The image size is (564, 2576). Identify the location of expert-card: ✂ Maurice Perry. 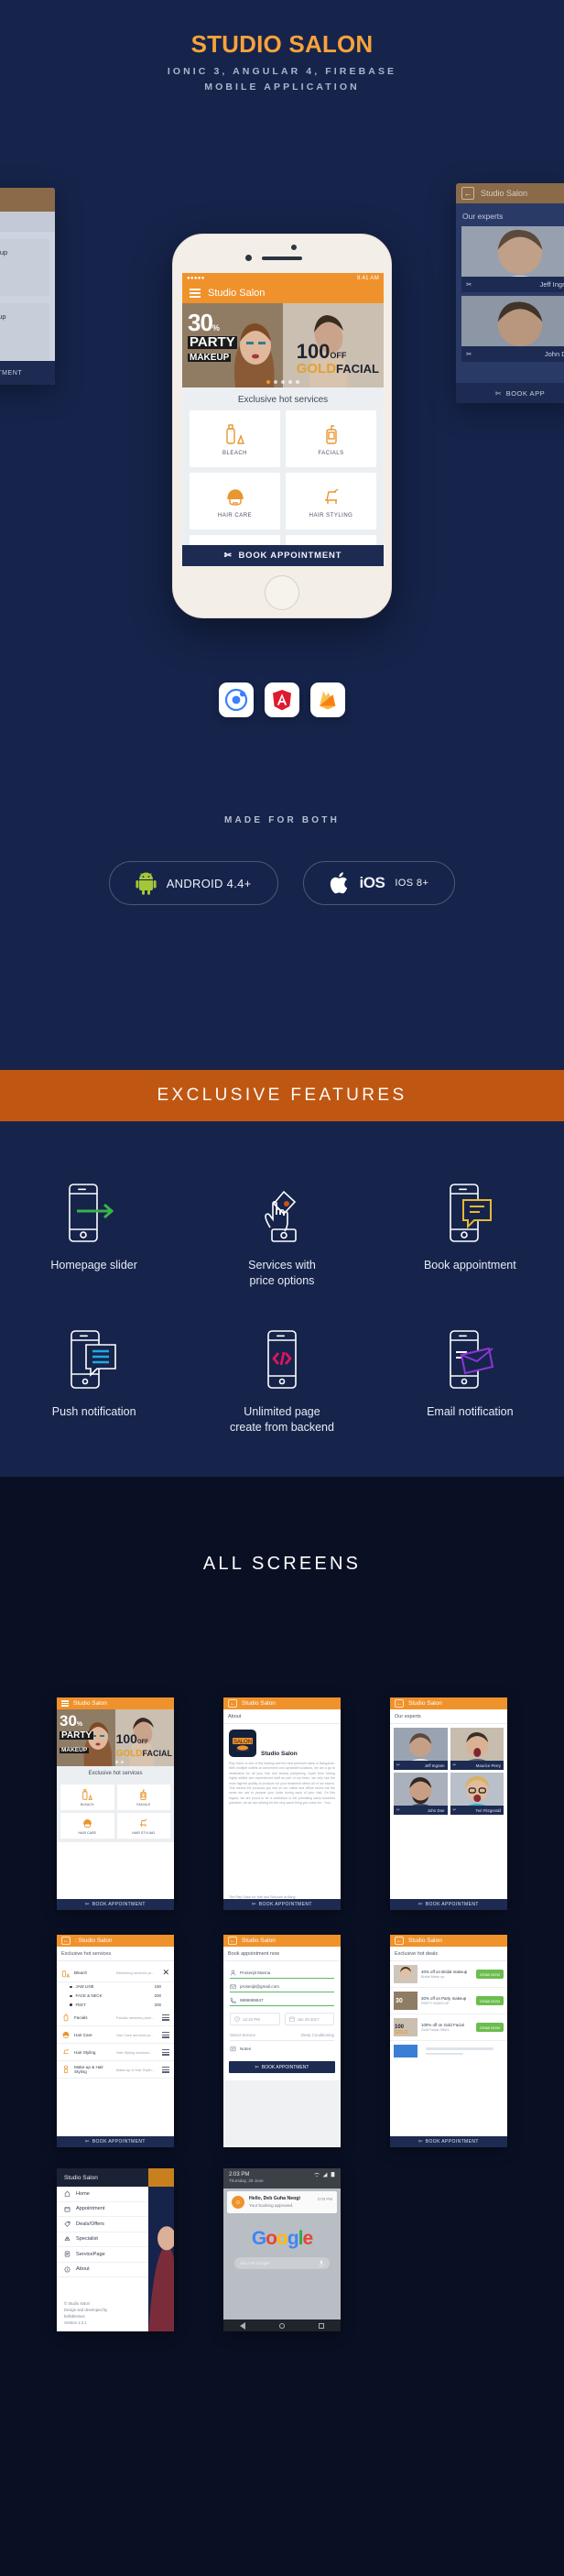
(477, 1749).